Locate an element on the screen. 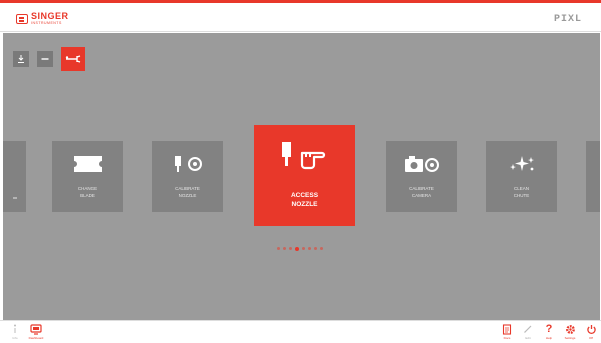 The width and height of the screenshot is (601, 343). carousel-pagination is located at coordinates (300, 248).